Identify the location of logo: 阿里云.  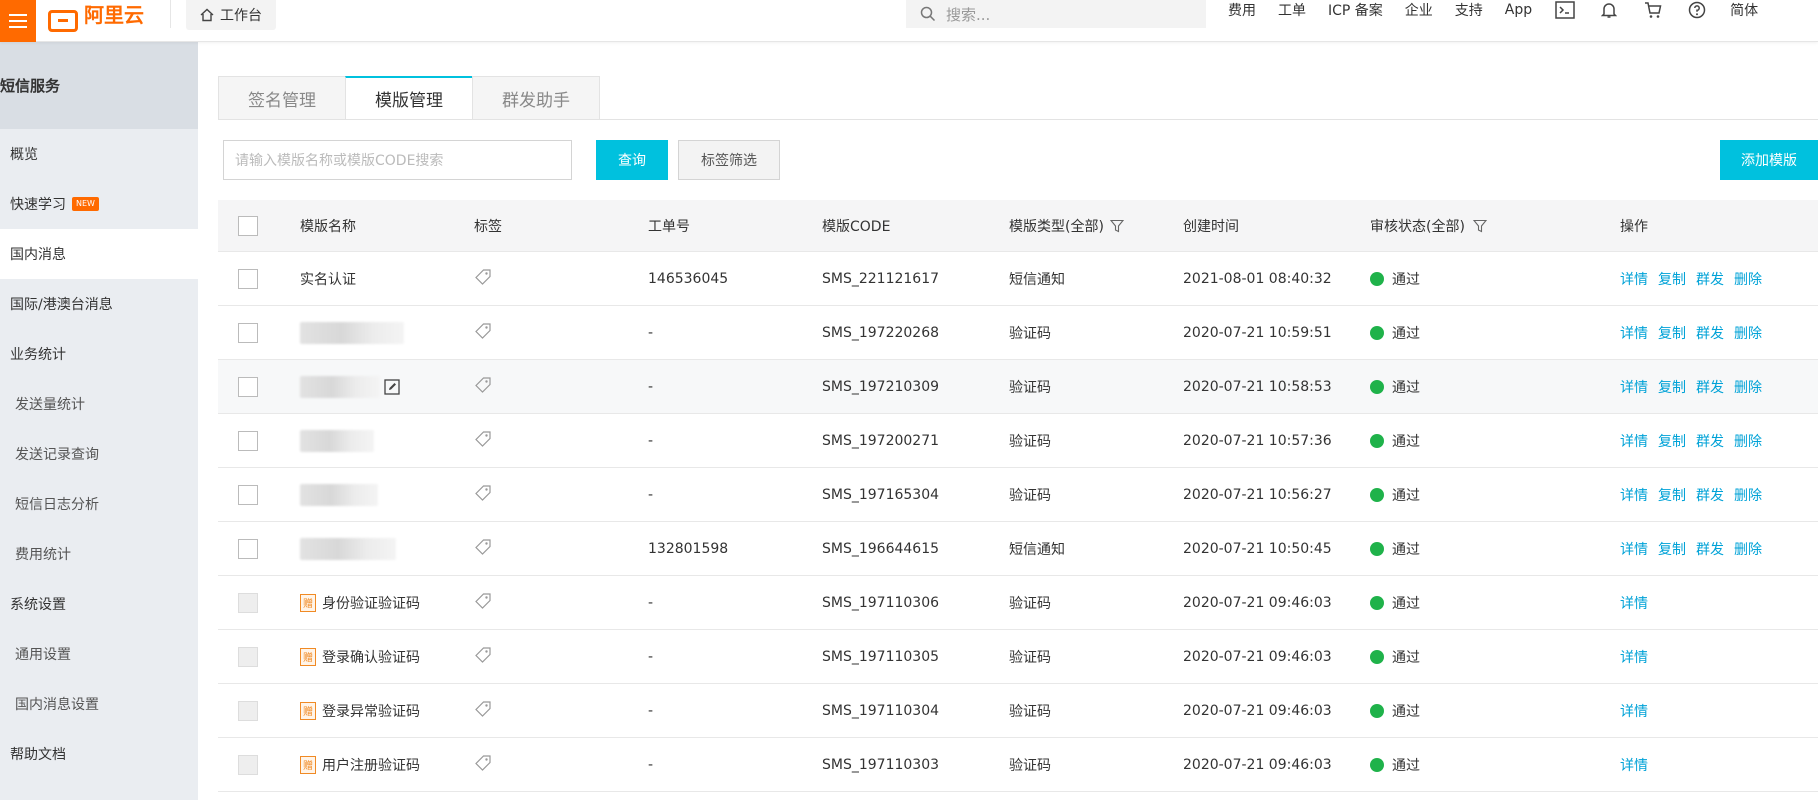
(96, 21).